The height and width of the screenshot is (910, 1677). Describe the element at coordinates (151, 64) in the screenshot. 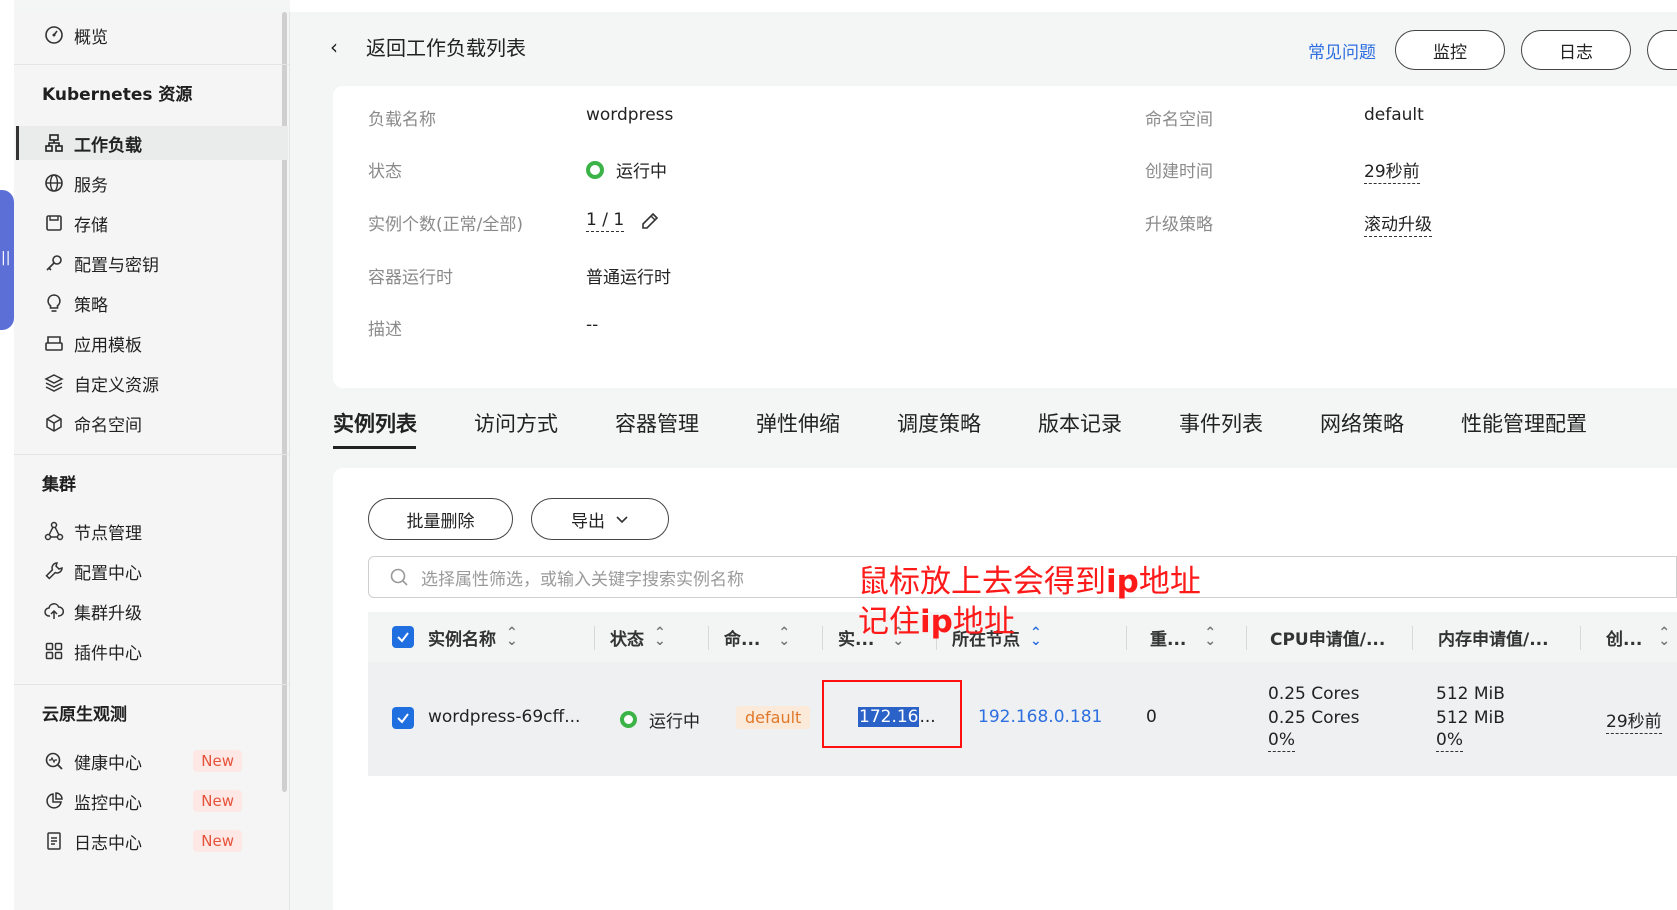

I see `divider` at that location.